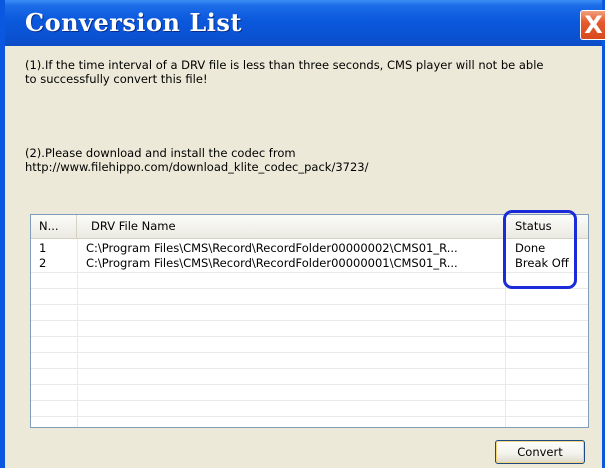 The width and height of the screenshot is (605, 468). What do you see at coordinates (43, 263) in the screenshot?
I see `row-number: 2` at bounding box center [43, 263].